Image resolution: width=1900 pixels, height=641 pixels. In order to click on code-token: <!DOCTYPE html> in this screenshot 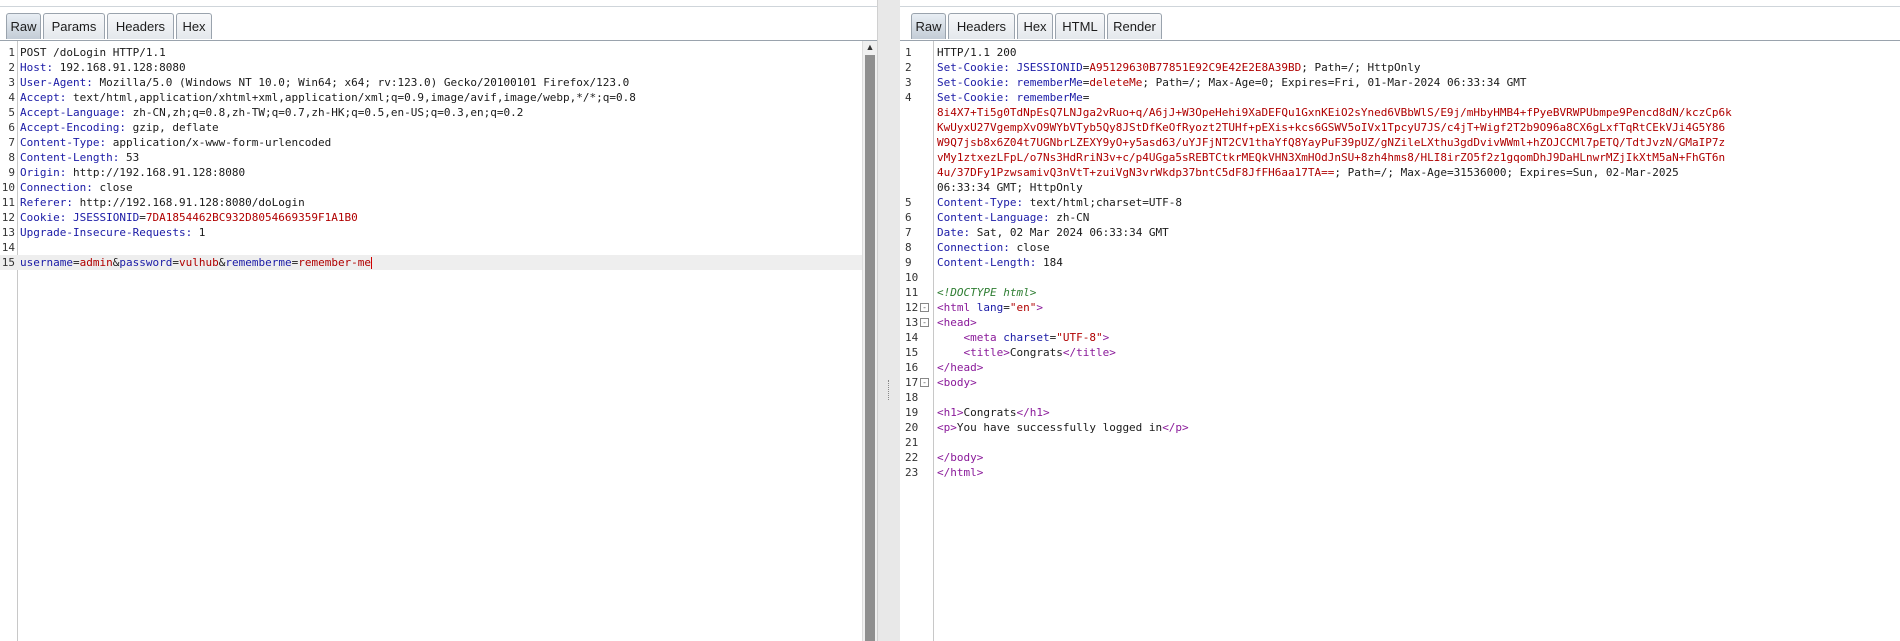, I will do `click(987, 292)`.